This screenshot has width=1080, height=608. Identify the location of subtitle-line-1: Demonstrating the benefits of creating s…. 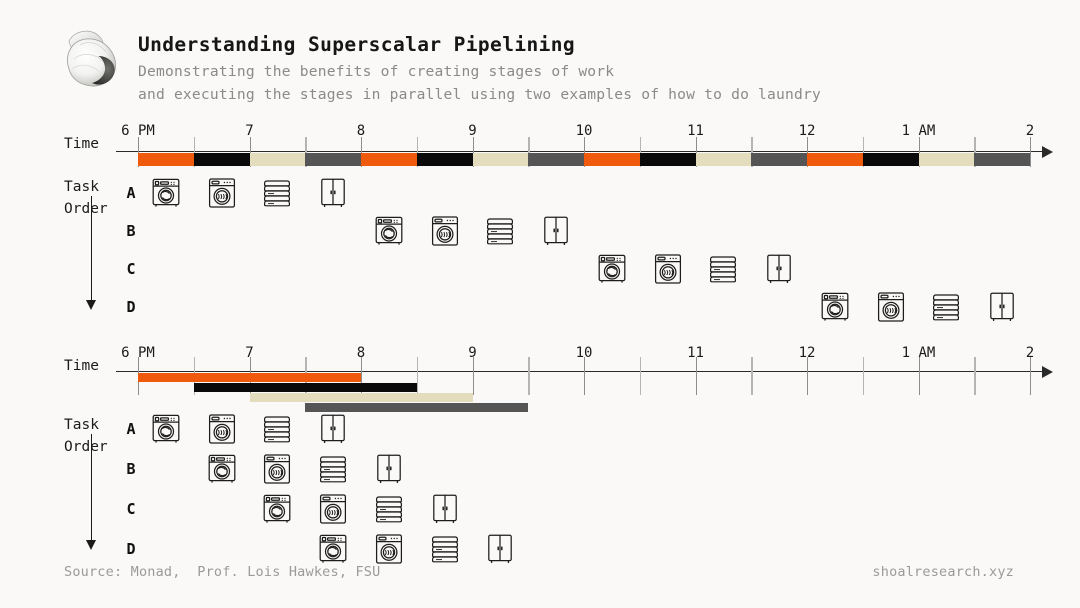
(376, 71).